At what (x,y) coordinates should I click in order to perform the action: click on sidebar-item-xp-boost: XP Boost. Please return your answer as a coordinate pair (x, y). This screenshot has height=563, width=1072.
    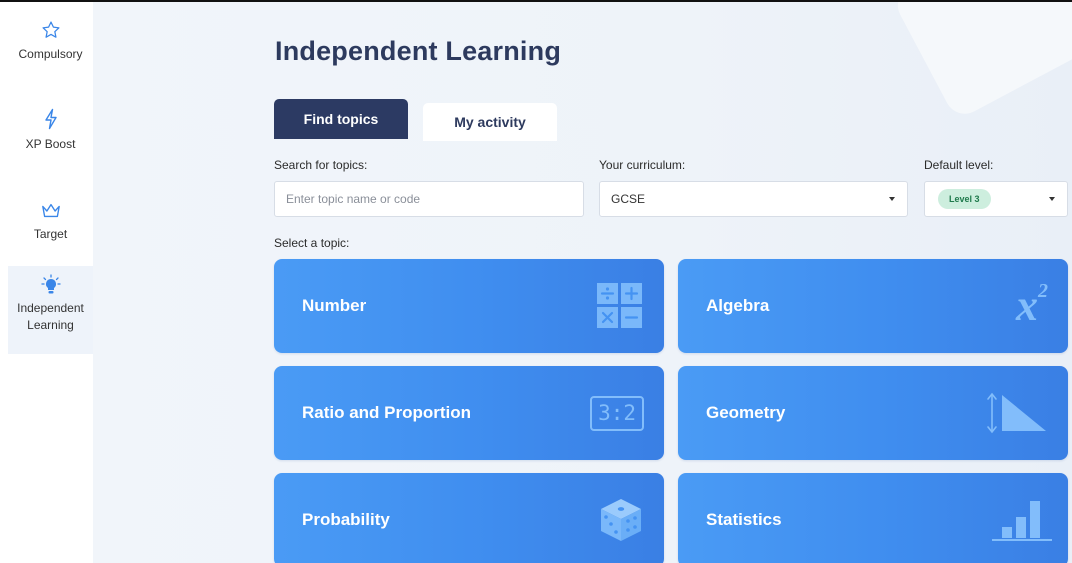
    Looking at the image, I should click on (50, 128).